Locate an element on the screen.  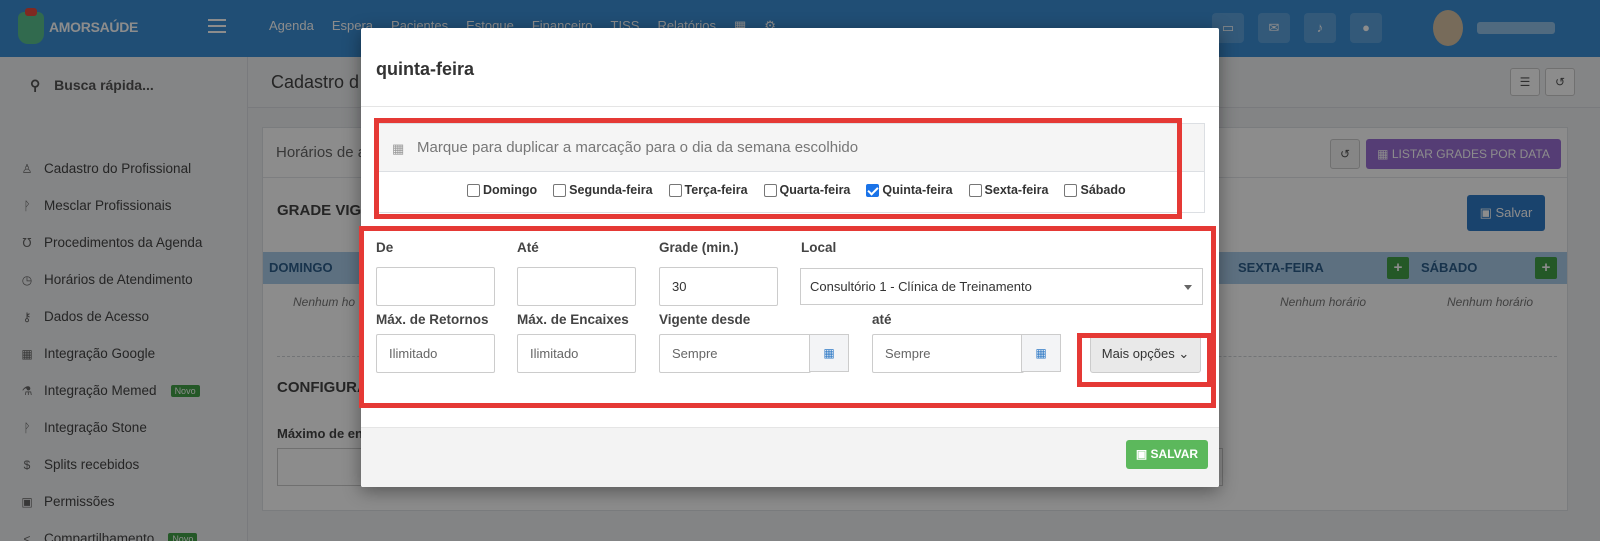
modal-save-label: SALVAR is located at coordinates (1174, 454).